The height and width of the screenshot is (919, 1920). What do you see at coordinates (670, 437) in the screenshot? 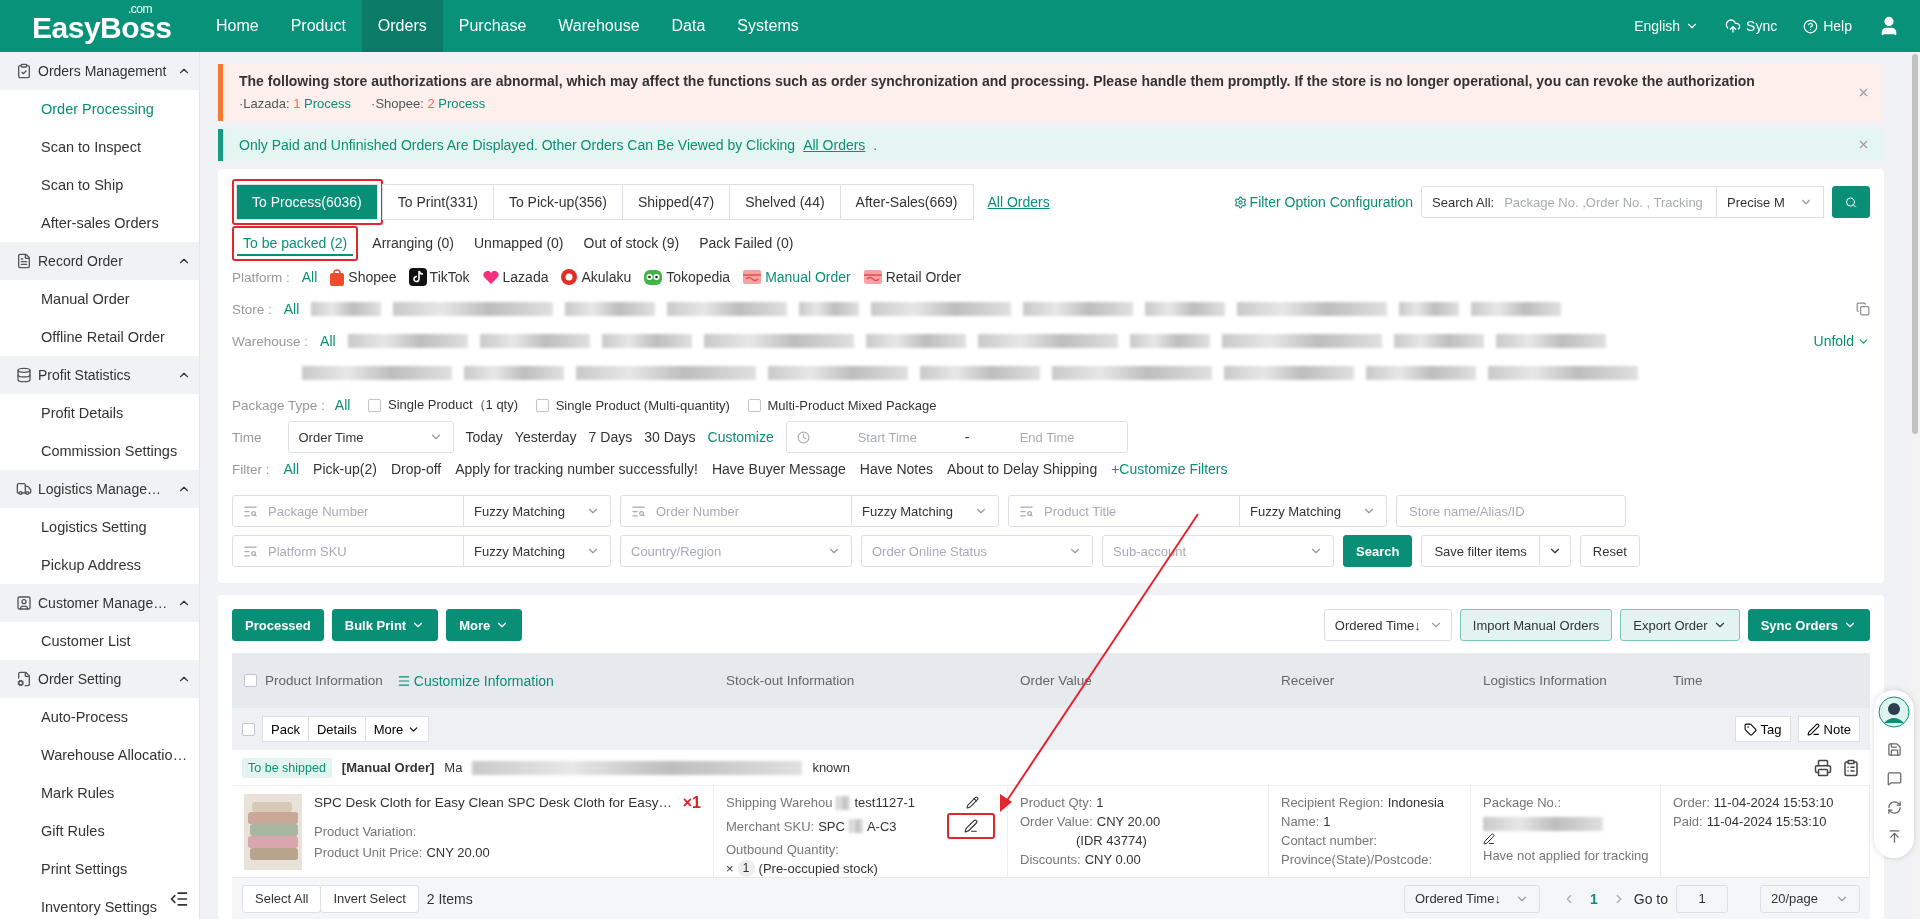
I see `time-option: 30 Days` at bounding box center [670, 437].